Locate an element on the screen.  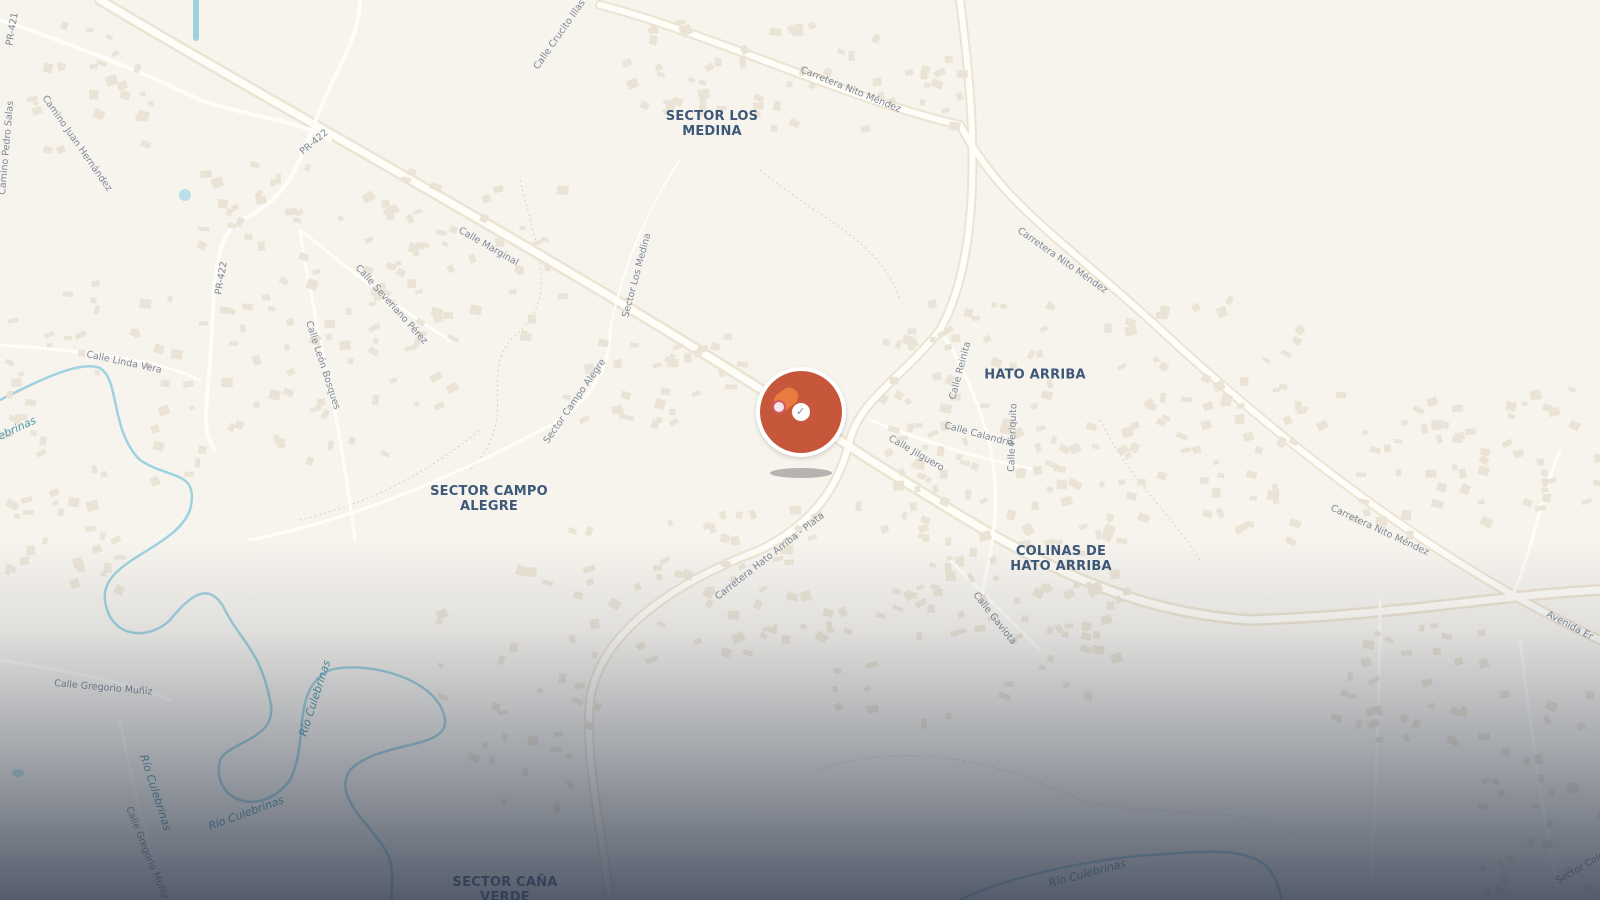
district-label-sector-campo-alegre: SECTOR CAMPO ALEGRE is located at coordinates (489, 499).